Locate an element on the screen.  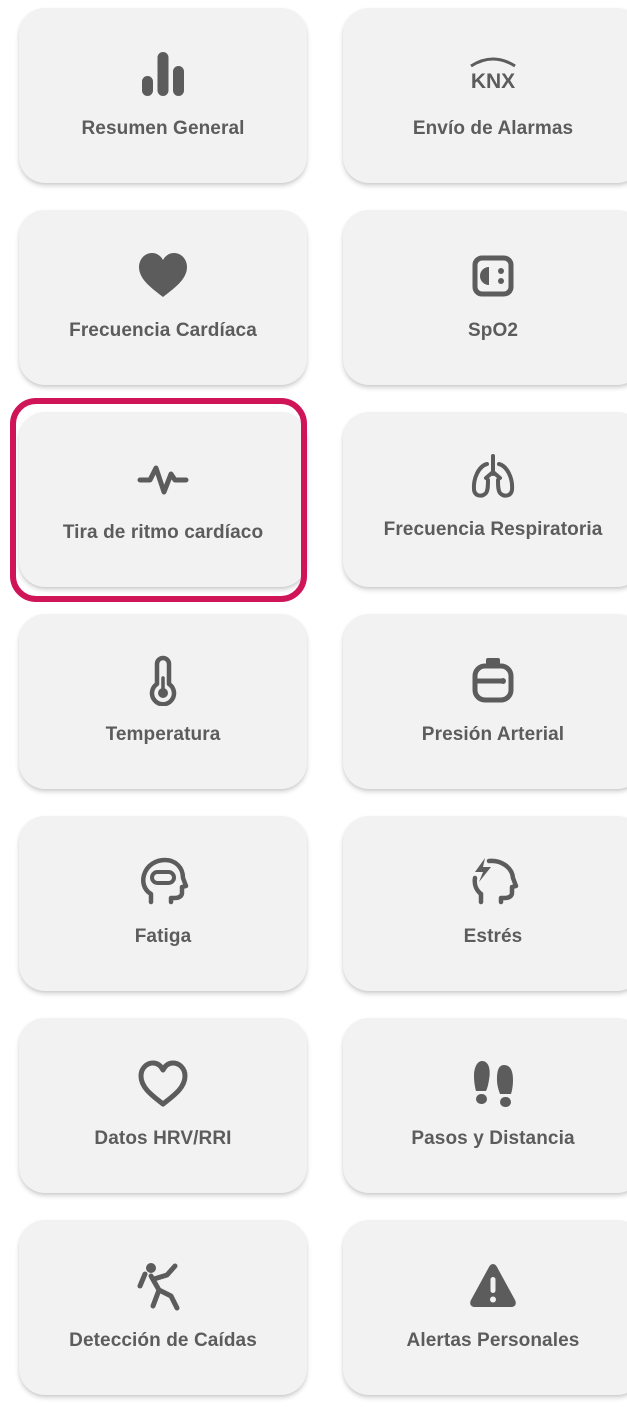
tile-label: Detección de Caídas is located at coordinates (163, 1340).